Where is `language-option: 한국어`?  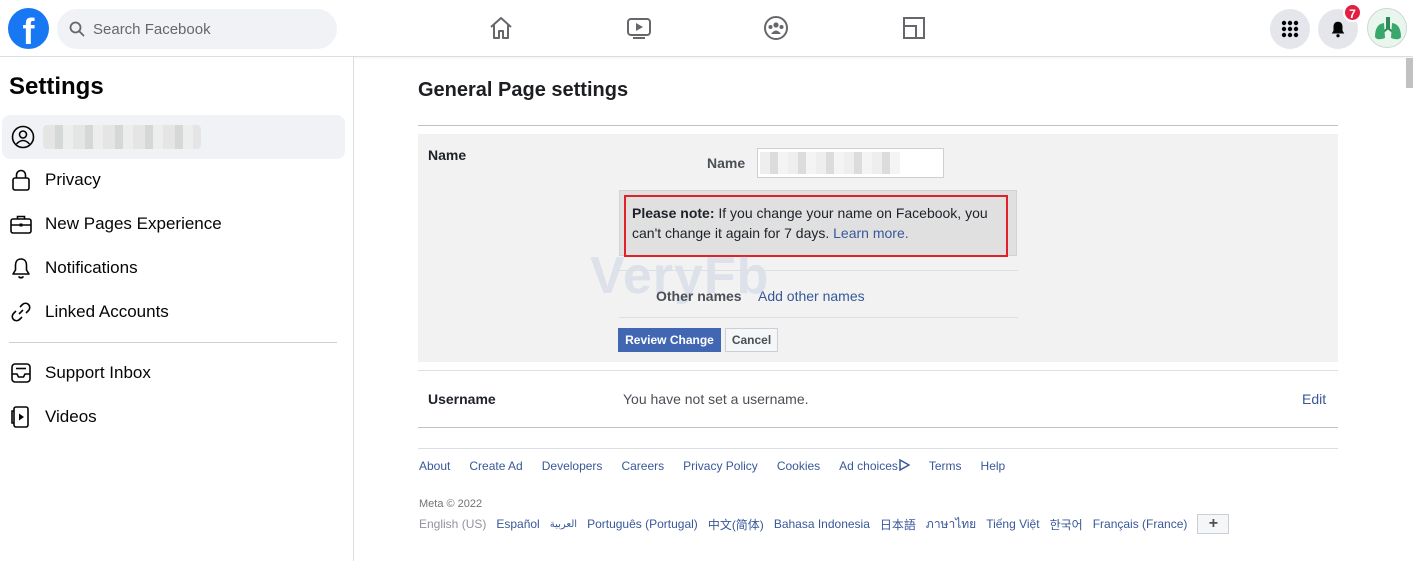 language-option: 한국어 is located at coordinates (1066, 524).